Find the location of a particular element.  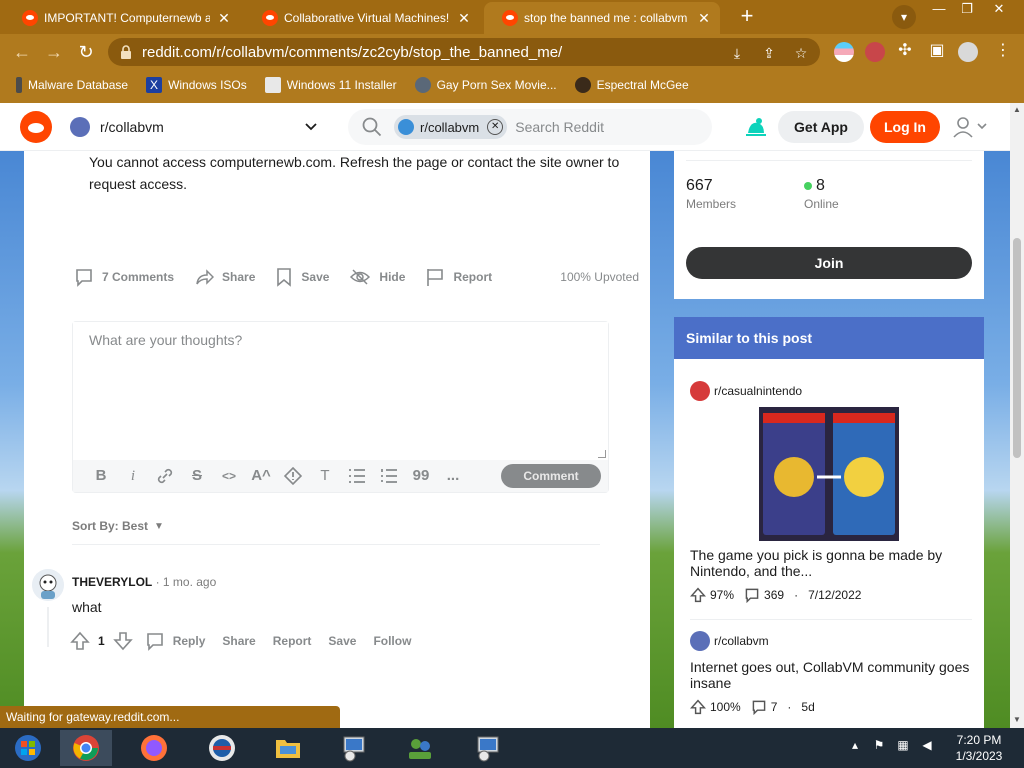

reddit-logo-icon is located at coordinates (36, 127).